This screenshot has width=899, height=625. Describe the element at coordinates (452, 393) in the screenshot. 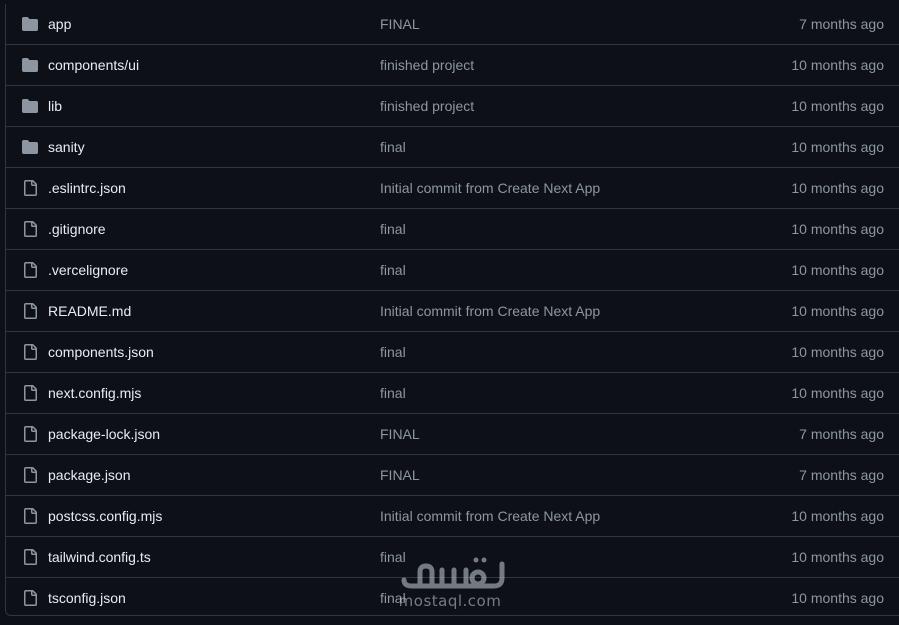

I see `file-row-next-config-mjs: next.config.mjs final 10 months ago` at that location.